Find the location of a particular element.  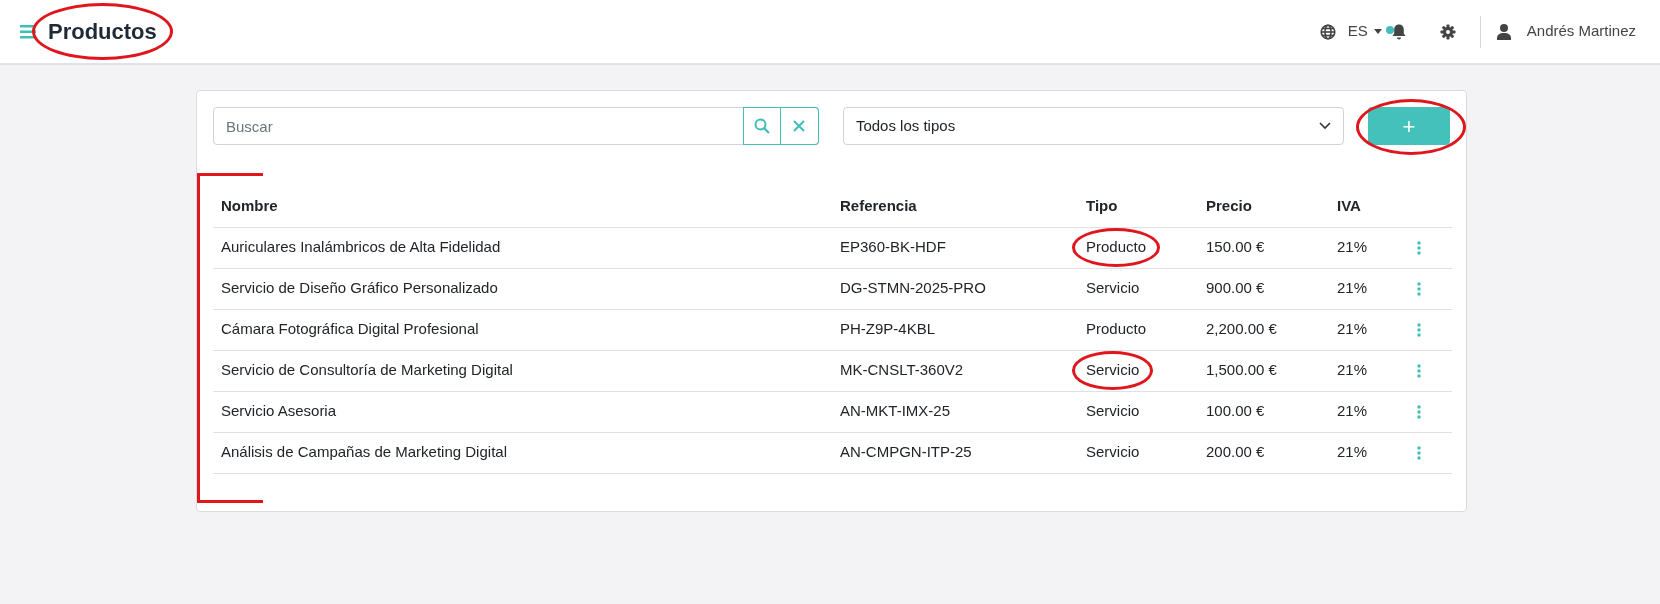

user-name: Andrés Martinez is located at coordinates (1581, 31).